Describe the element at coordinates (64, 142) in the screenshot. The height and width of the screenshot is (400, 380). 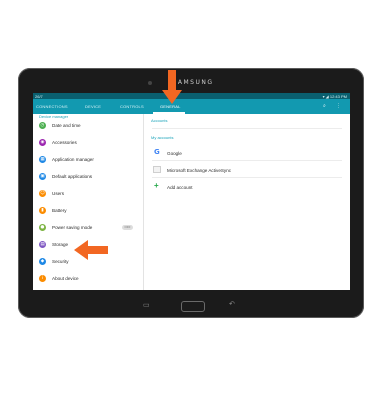
I see `settings-item-label: Accessories` at that location.